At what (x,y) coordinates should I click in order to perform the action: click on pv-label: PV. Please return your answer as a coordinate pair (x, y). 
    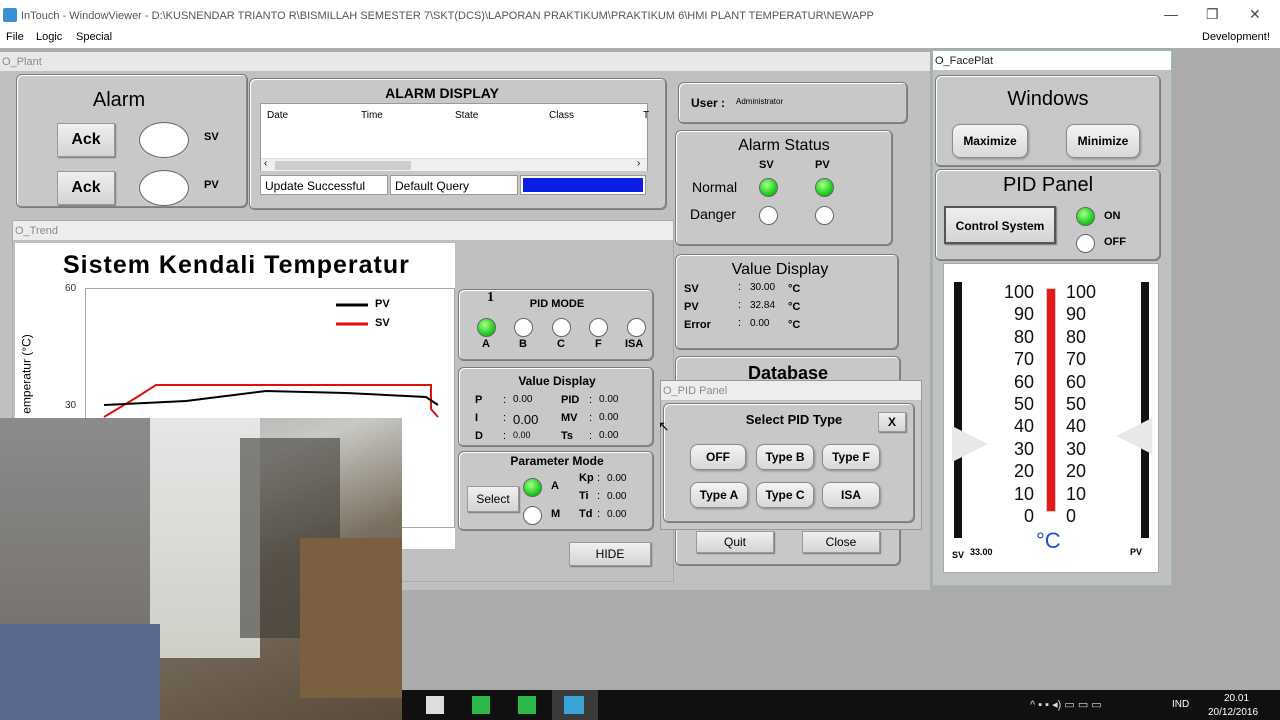
    Looking at the image, I should click on (211, 185).